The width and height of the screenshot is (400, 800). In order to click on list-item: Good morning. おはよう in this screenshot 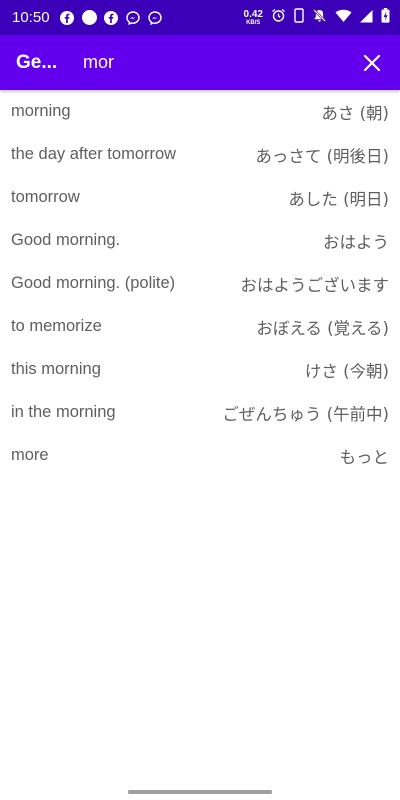, I will do `click(200, 240)`.